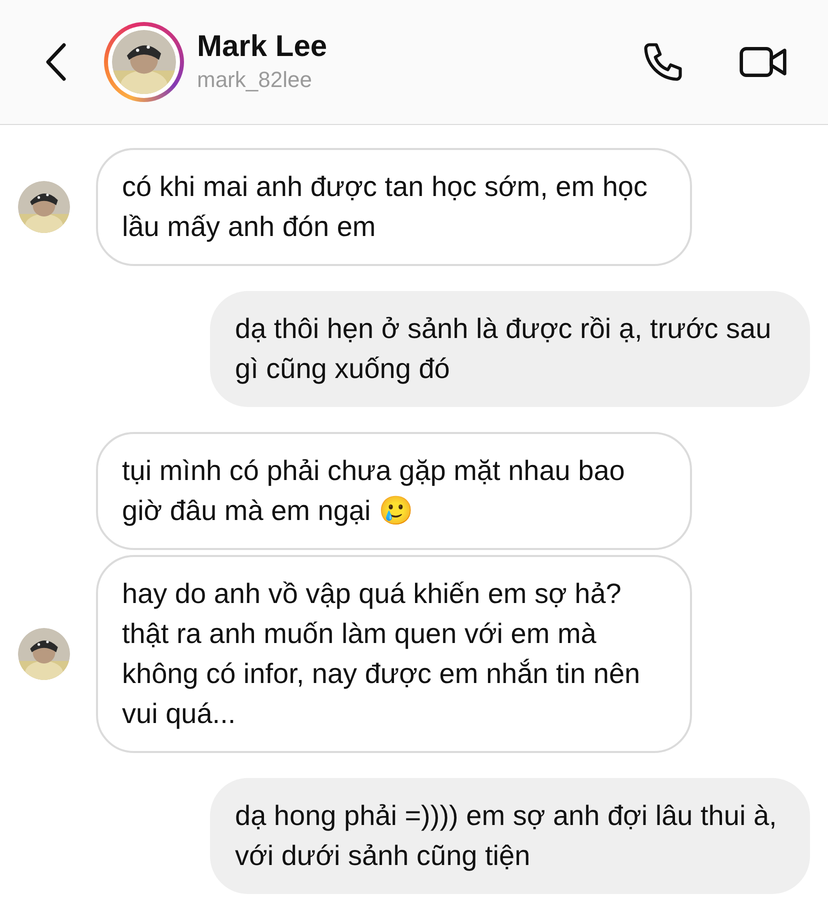 The height and width of the screenshot is (907, 828). Describe the element at coordinates (262, 47) in the screenshot. I see `contact-name: Mark Lee` at that location.